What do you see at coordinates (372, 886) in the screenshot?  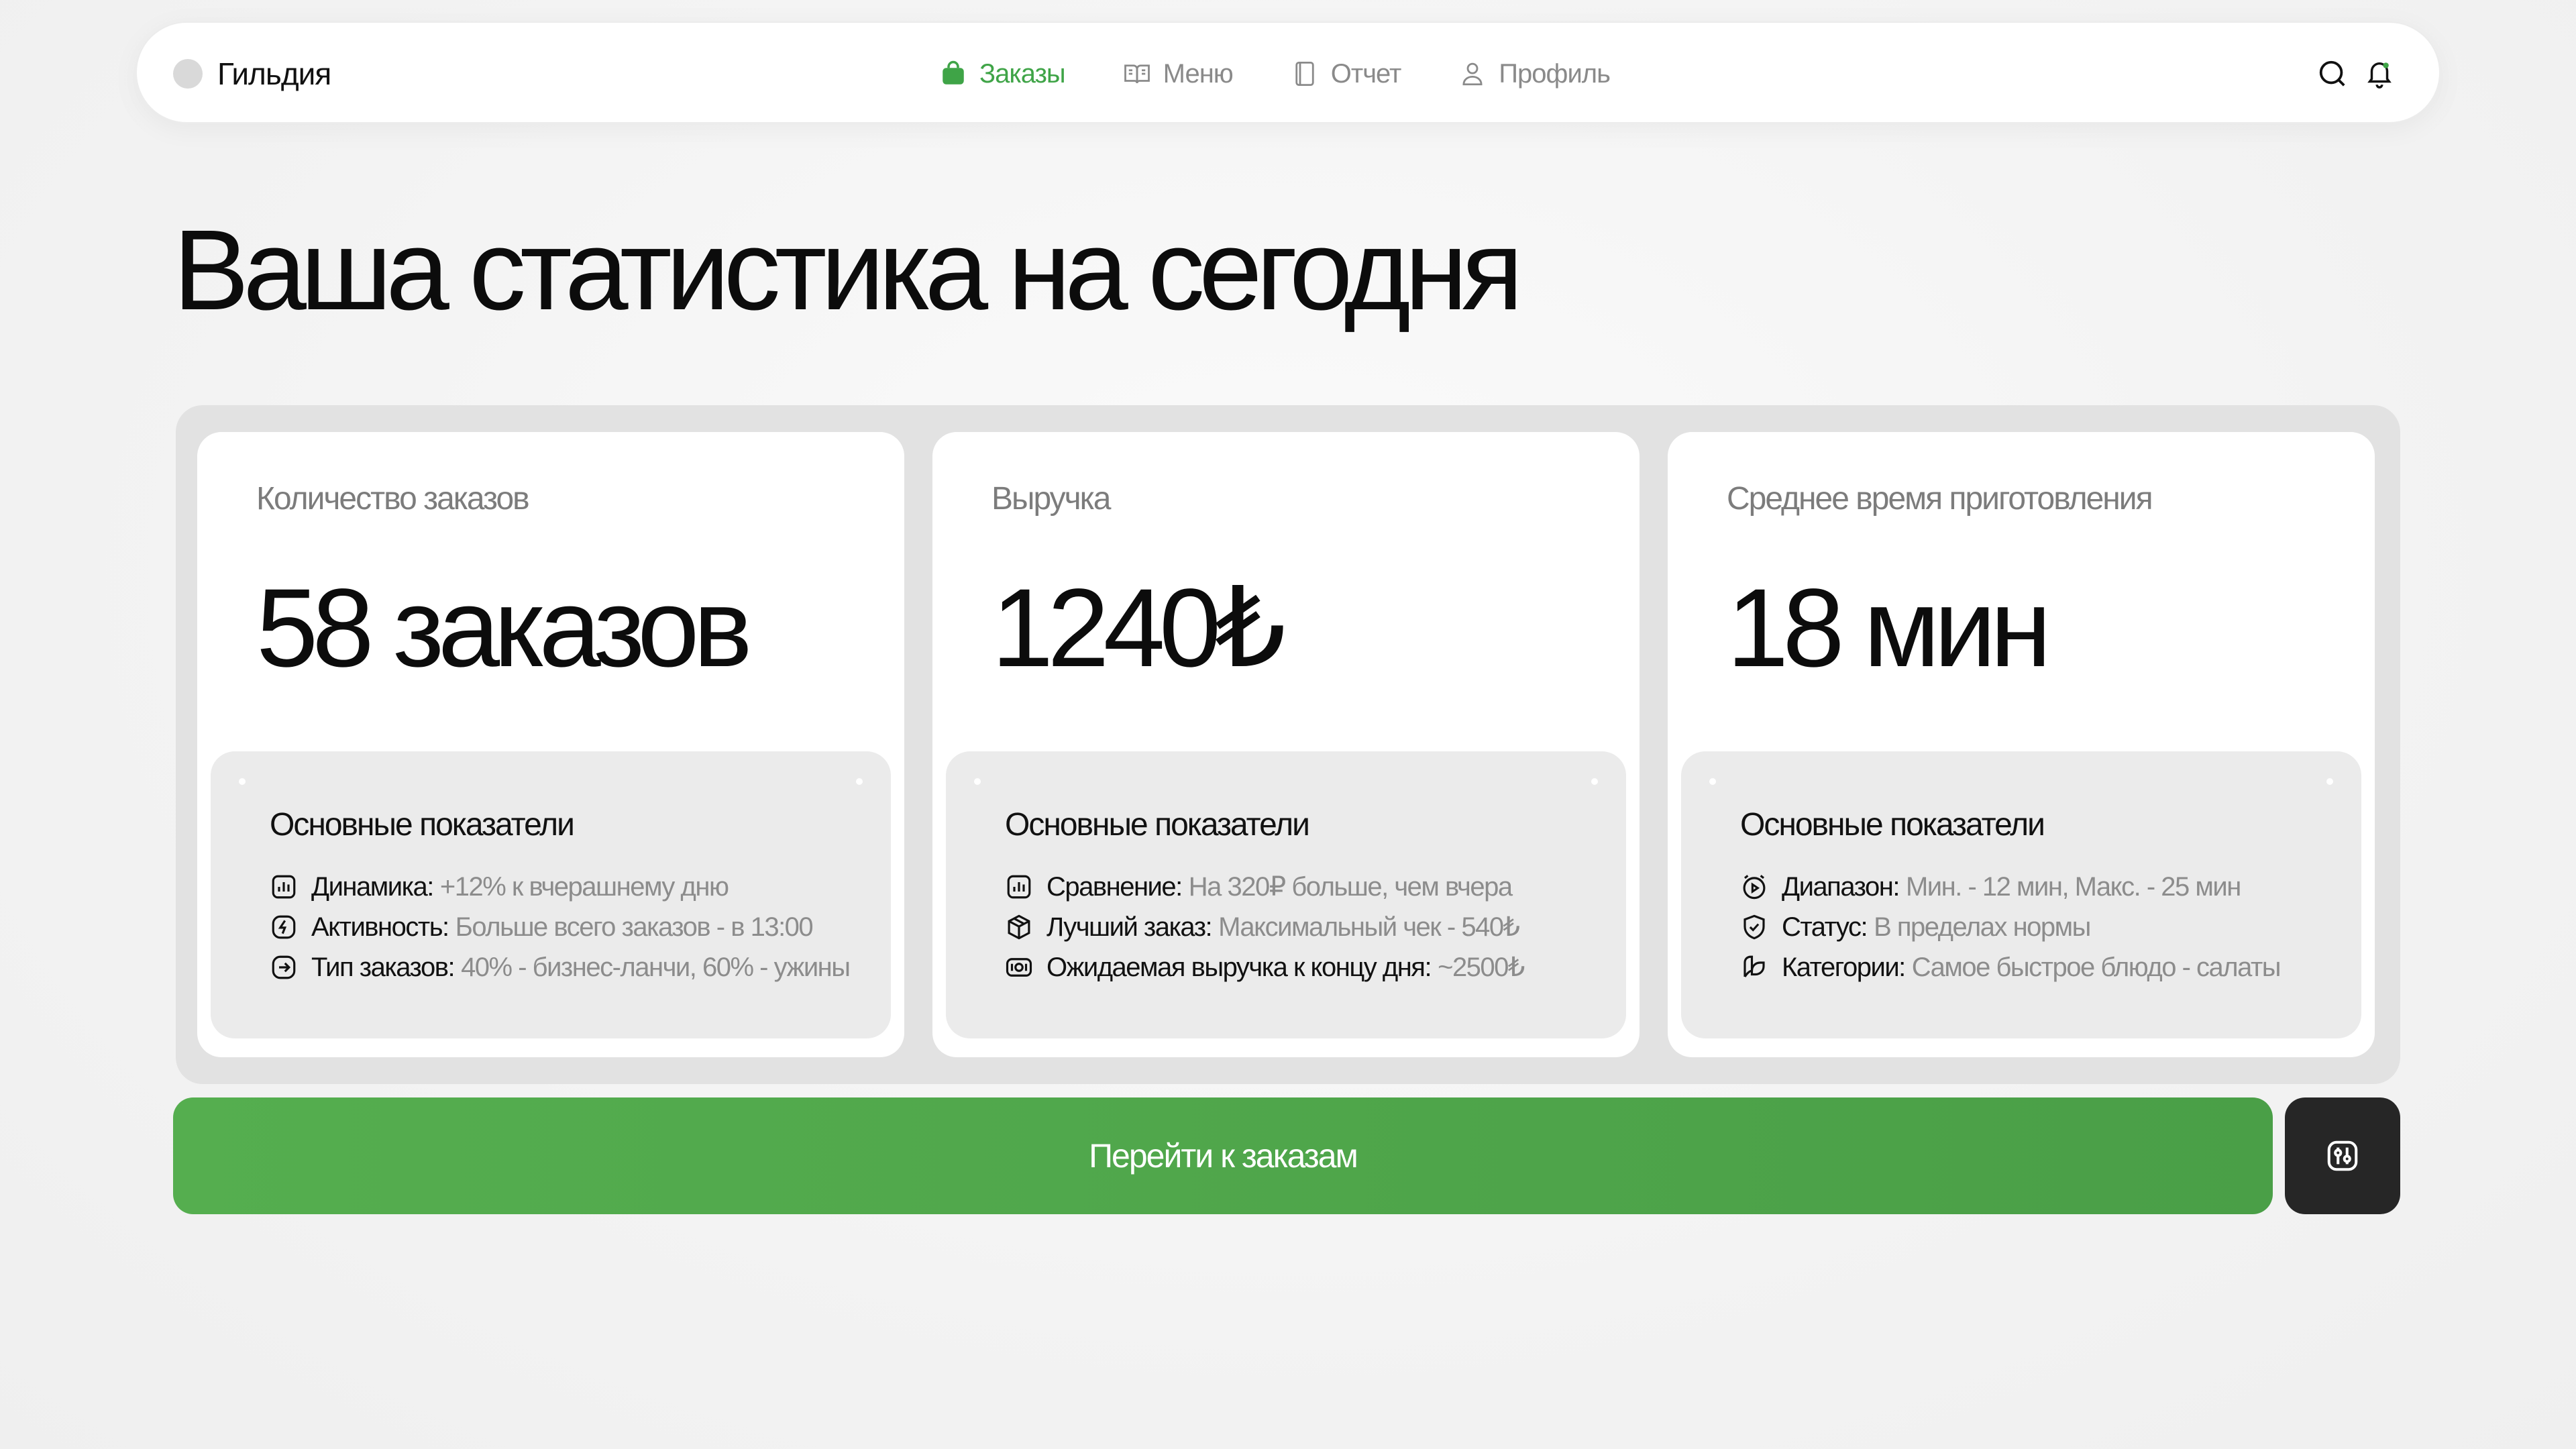 I see `detail-key: Динамика:` at bounding box center [372, 886].